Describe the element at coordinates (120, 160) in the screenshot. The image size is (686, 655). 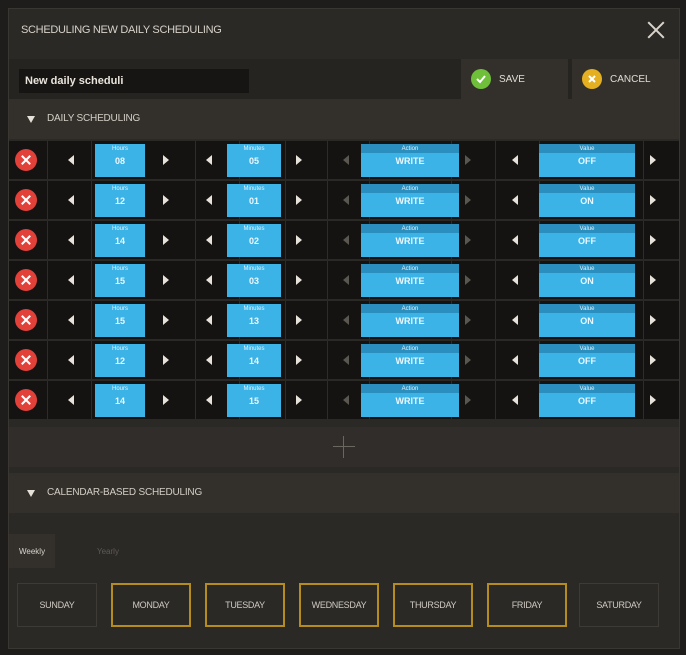
I see `hours-field: Hours 08` at that location.